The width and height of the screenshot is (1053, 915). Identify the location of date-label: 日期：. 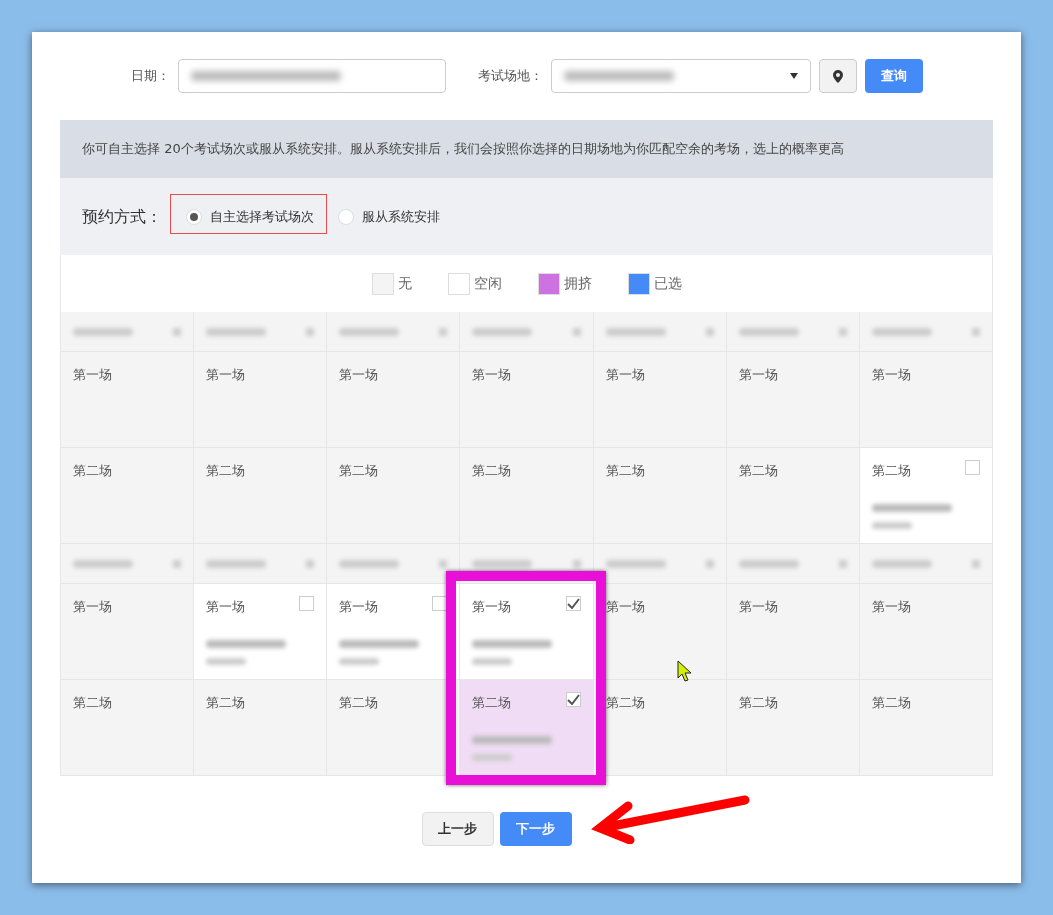
(150, 76).